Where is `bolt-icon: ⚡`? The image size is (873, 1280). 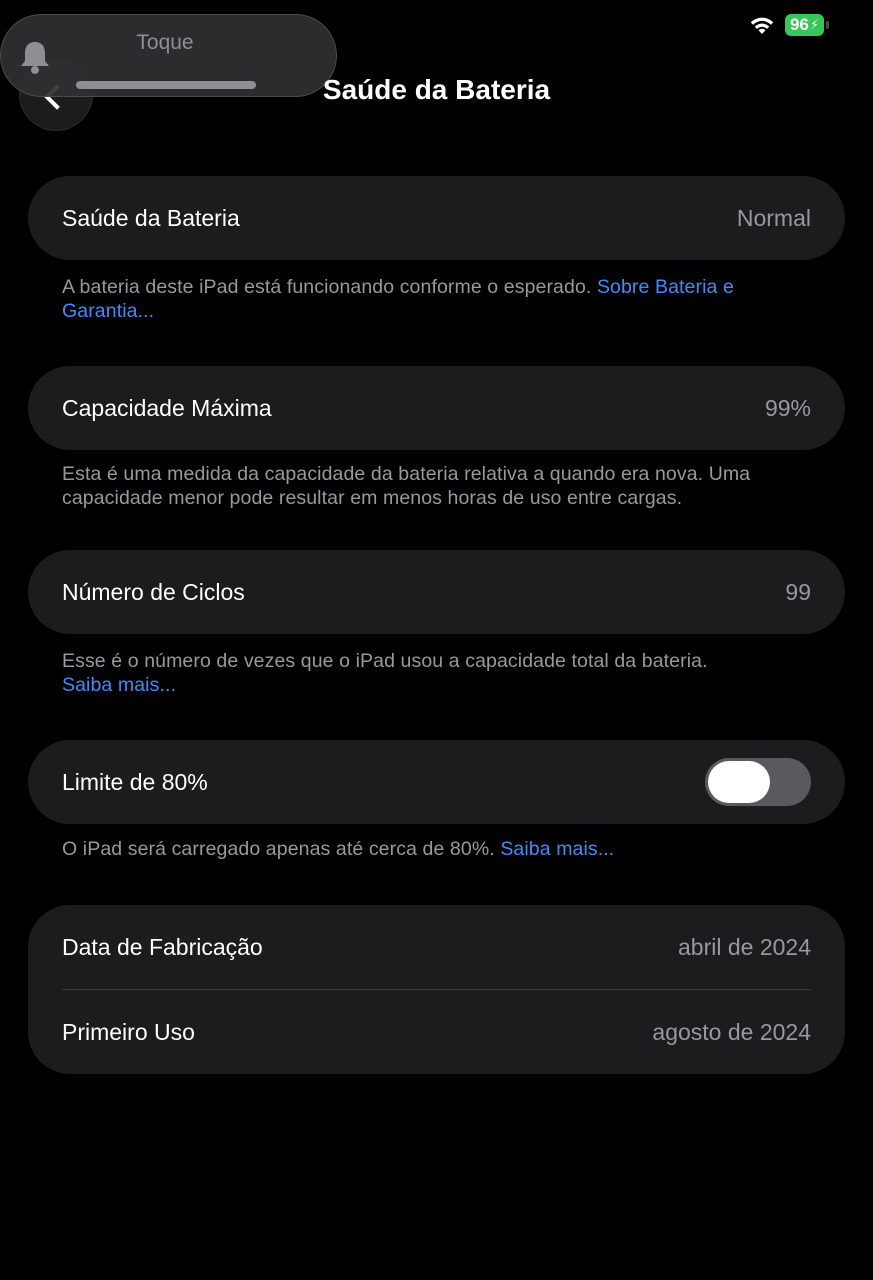
bolt-icon: ⚡ is located at coordinates (814, 24).